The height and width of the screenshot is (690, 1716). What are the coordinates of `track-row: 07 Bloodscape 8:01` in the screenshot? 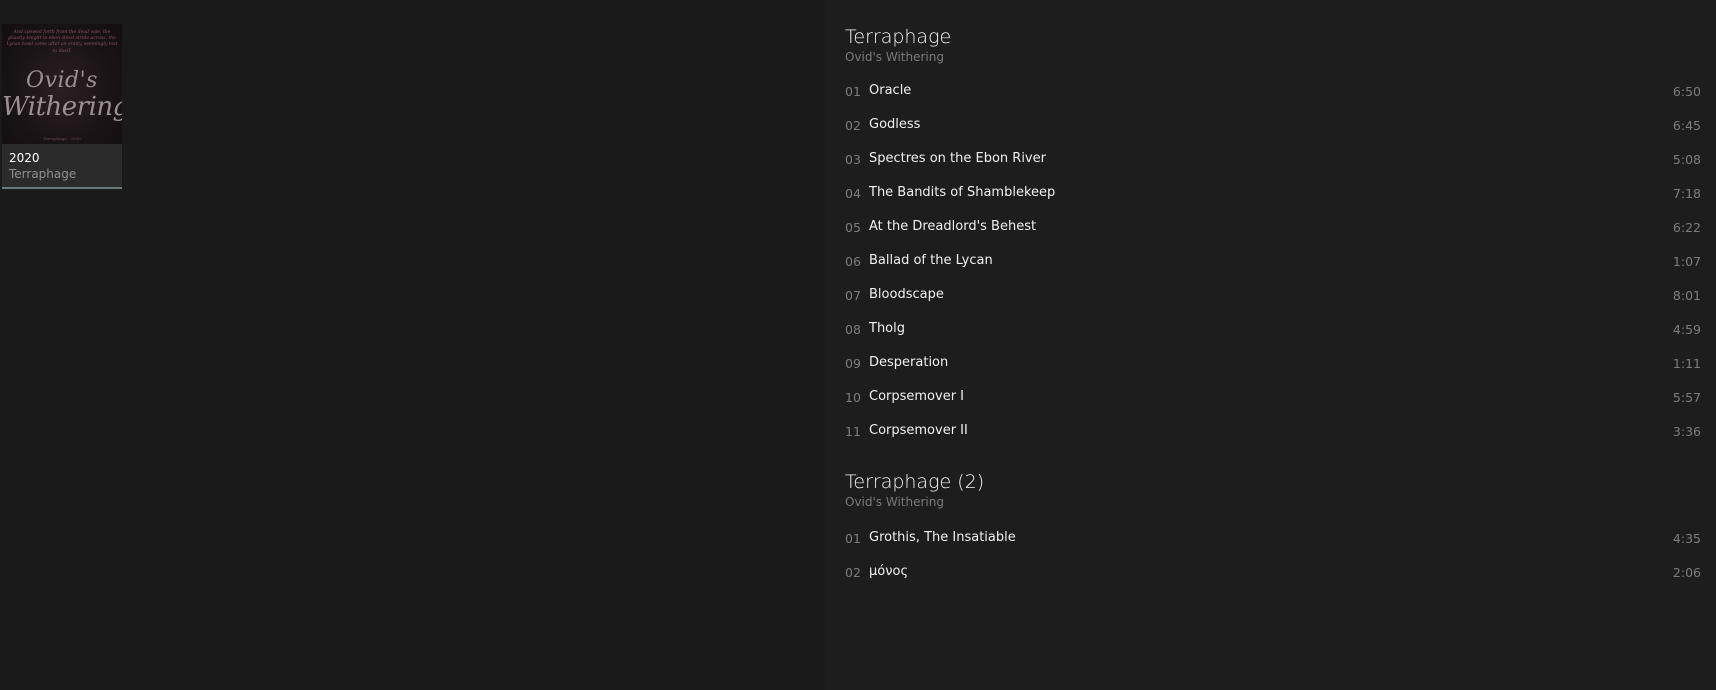 It's located at (1273, 296).